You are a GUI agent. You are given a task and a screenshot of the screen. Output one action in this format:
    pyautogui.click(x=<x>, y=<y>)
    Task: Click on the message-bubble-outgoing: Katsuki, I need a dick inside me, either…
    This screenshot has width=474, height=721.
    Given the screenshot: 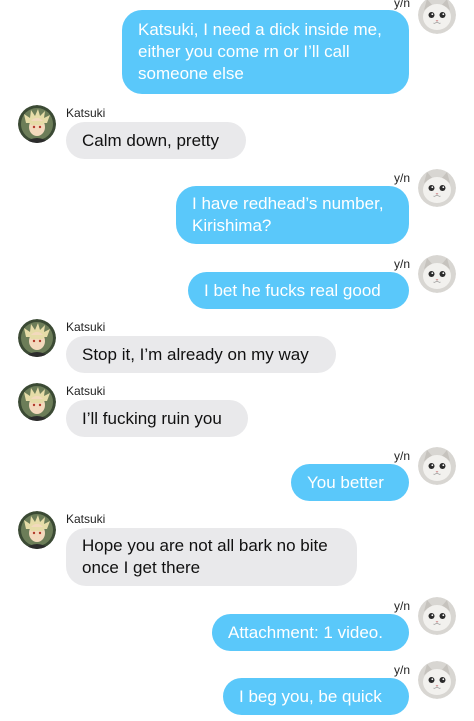 What is the action you would take?
    pyautogui.click(x=265, y=52)
    